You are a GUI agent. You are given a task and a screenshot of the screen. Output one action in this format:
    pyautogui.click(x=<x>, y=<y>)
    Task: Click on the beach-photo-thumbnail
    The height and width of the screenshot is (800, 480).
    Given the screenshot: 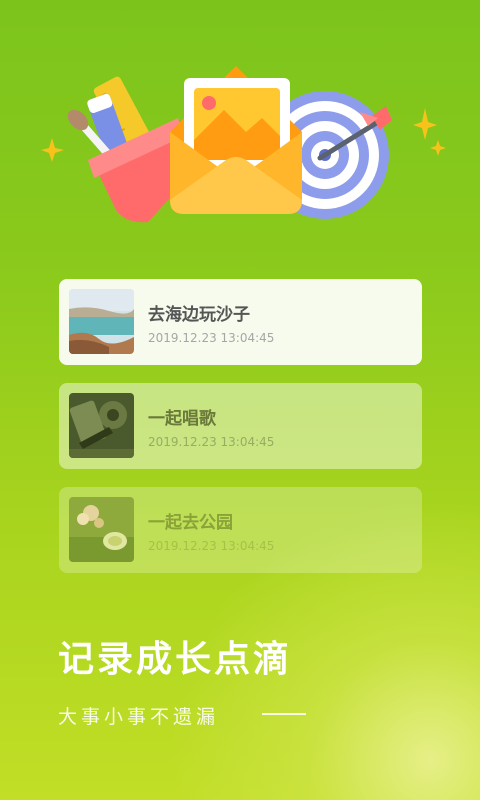 What is the action you would take?
    pyautogui.click(x=101, y=321)
    